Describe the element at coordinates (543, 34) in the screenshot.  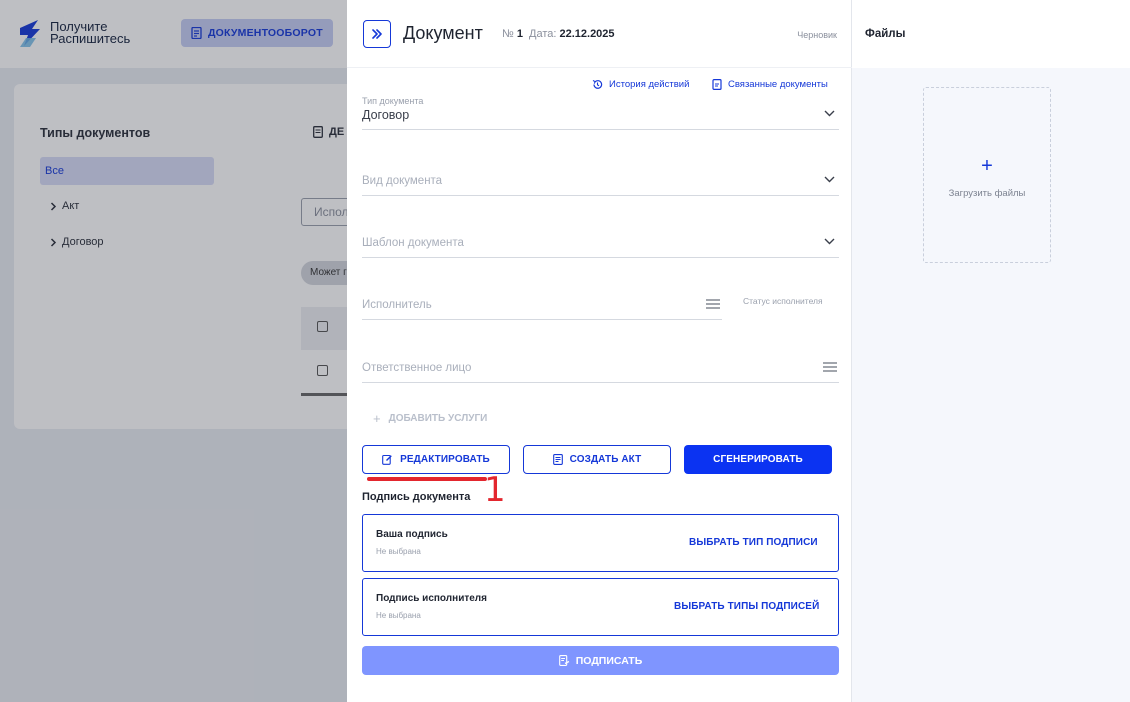
I see `date-label: Дата:` at that location.